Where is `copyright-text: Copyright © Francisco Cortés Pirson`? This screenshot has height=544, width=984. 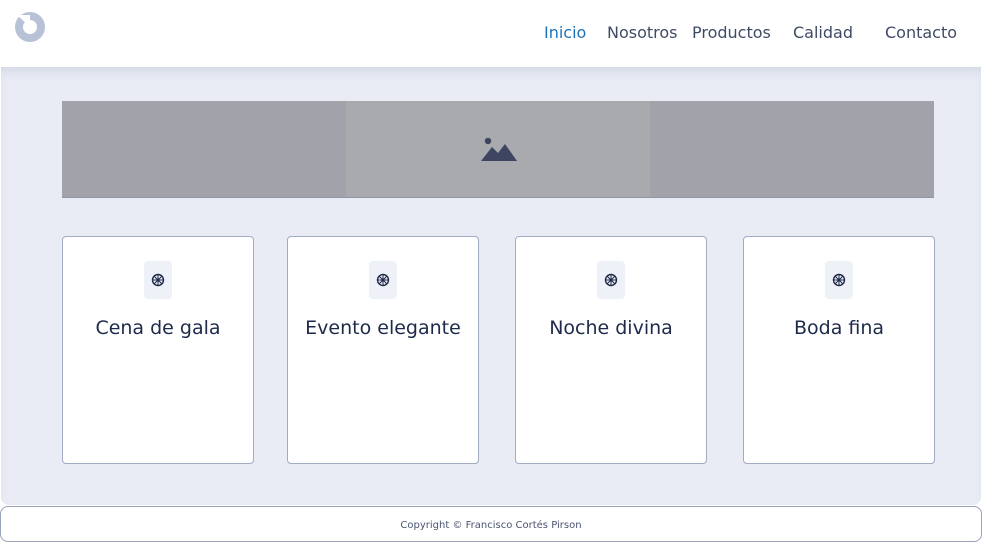 copyright-text: Copyright © Francisco Cortés Pirson is located at coordinates (491, 525).